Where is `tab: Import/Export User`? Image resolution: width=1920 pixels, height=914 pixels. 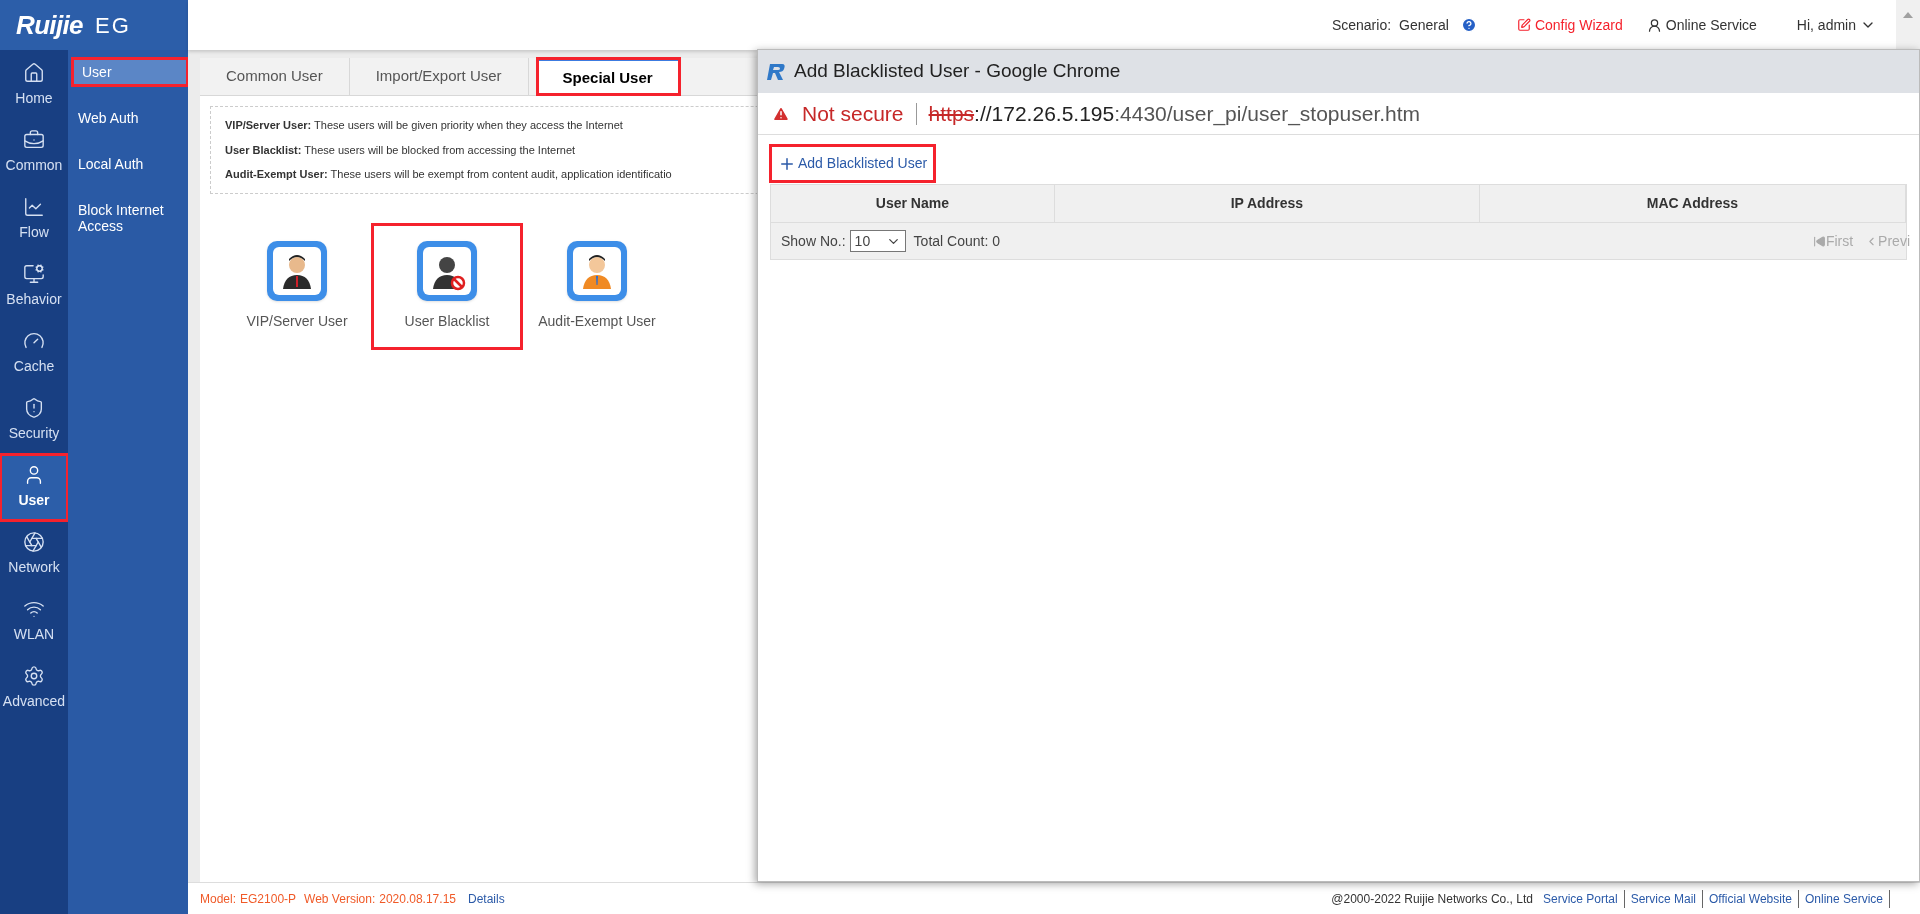 tab: Import/Export User is located at coordinates (439, 76).